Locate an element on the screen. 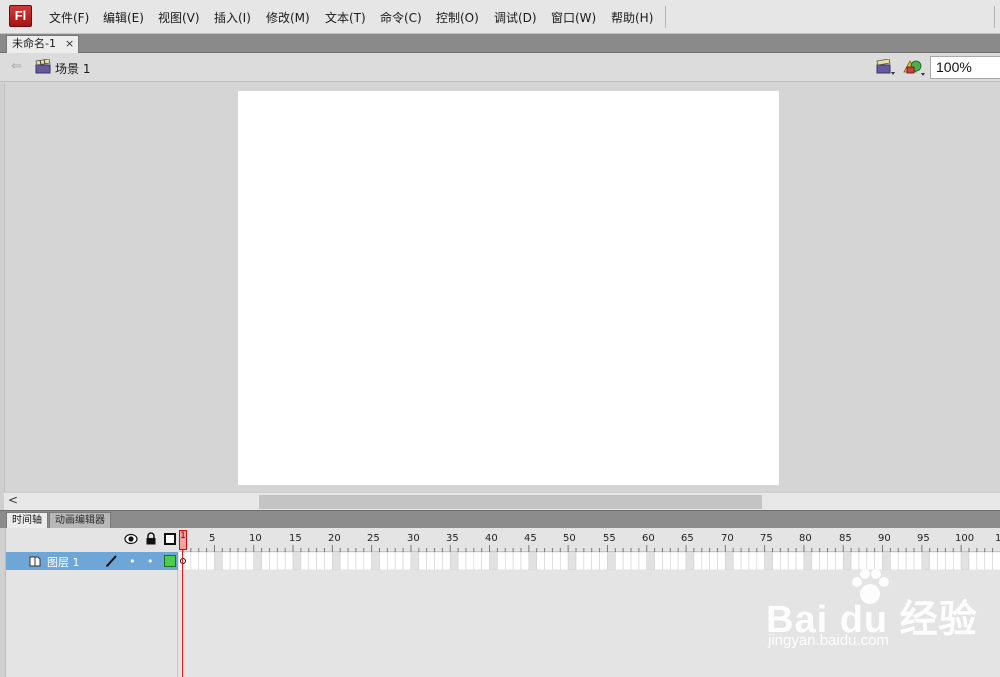 The image size is (1000, 677). lock-icon is located at coordinates (151, 538).